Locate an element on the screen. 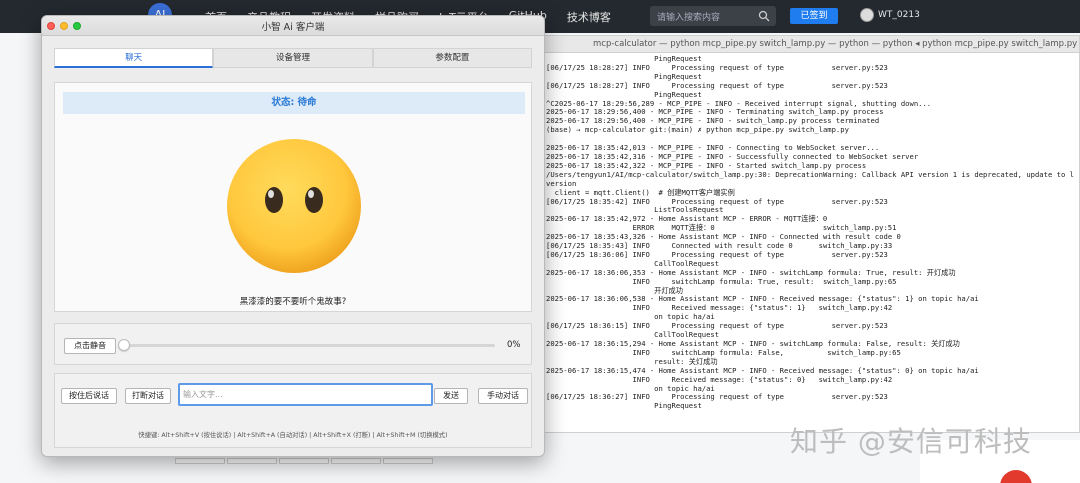 This screenshot has height=483, width=1080. terminal-line: PingRequest is located at coordinates (624, 406).